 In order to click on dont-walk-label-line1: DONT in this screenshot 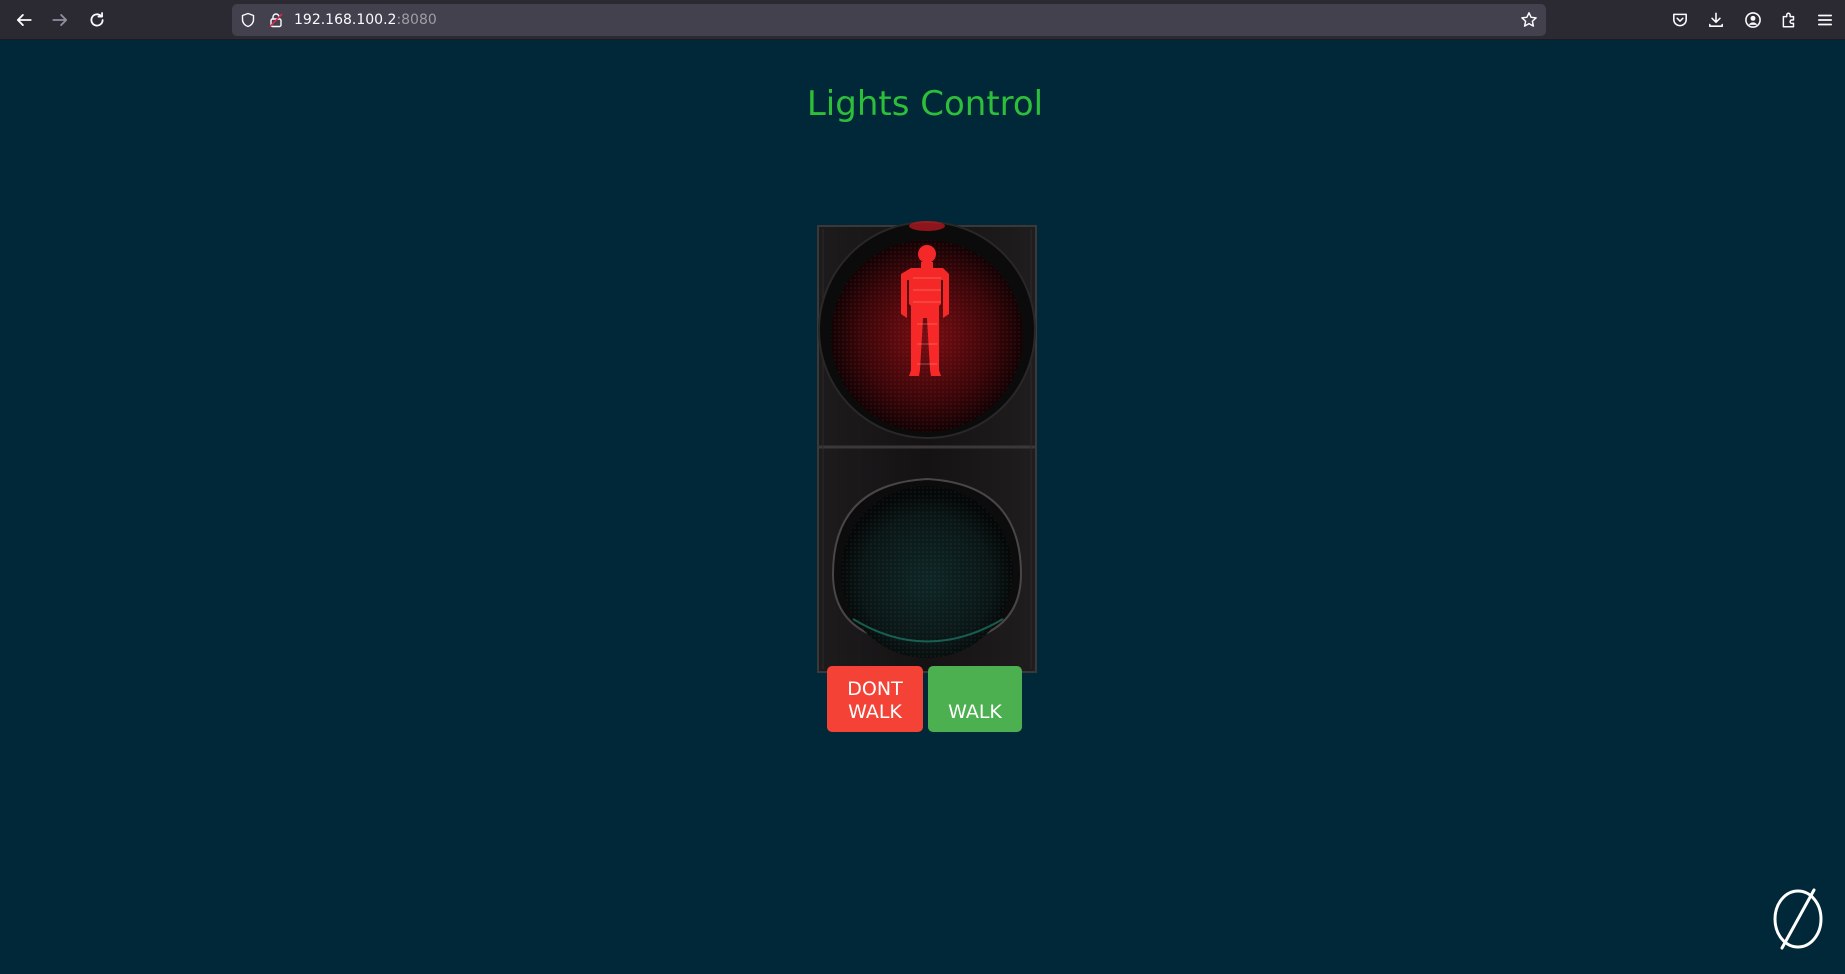, I will do `click(875, 689)`.